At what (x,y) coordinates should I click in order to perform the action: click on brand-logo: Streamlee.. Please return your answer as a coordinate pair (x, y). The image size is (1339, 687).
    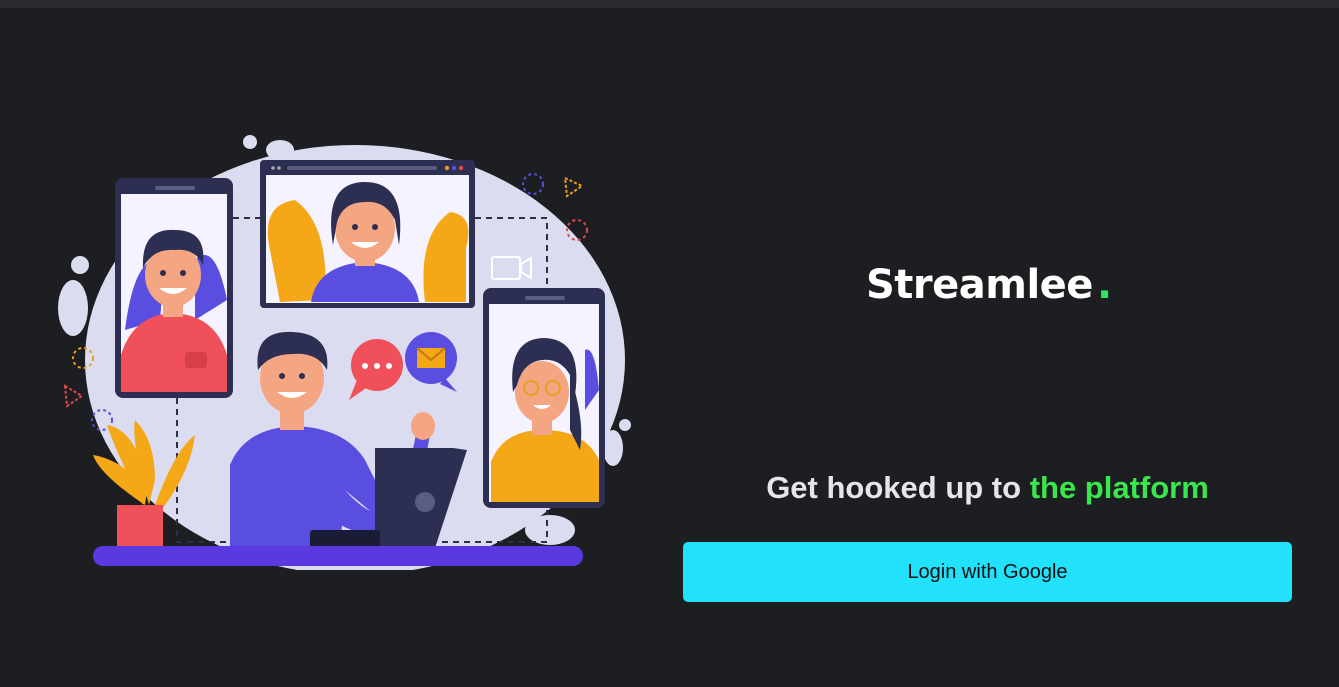
    Looking at the image, I should click on (989, 285).